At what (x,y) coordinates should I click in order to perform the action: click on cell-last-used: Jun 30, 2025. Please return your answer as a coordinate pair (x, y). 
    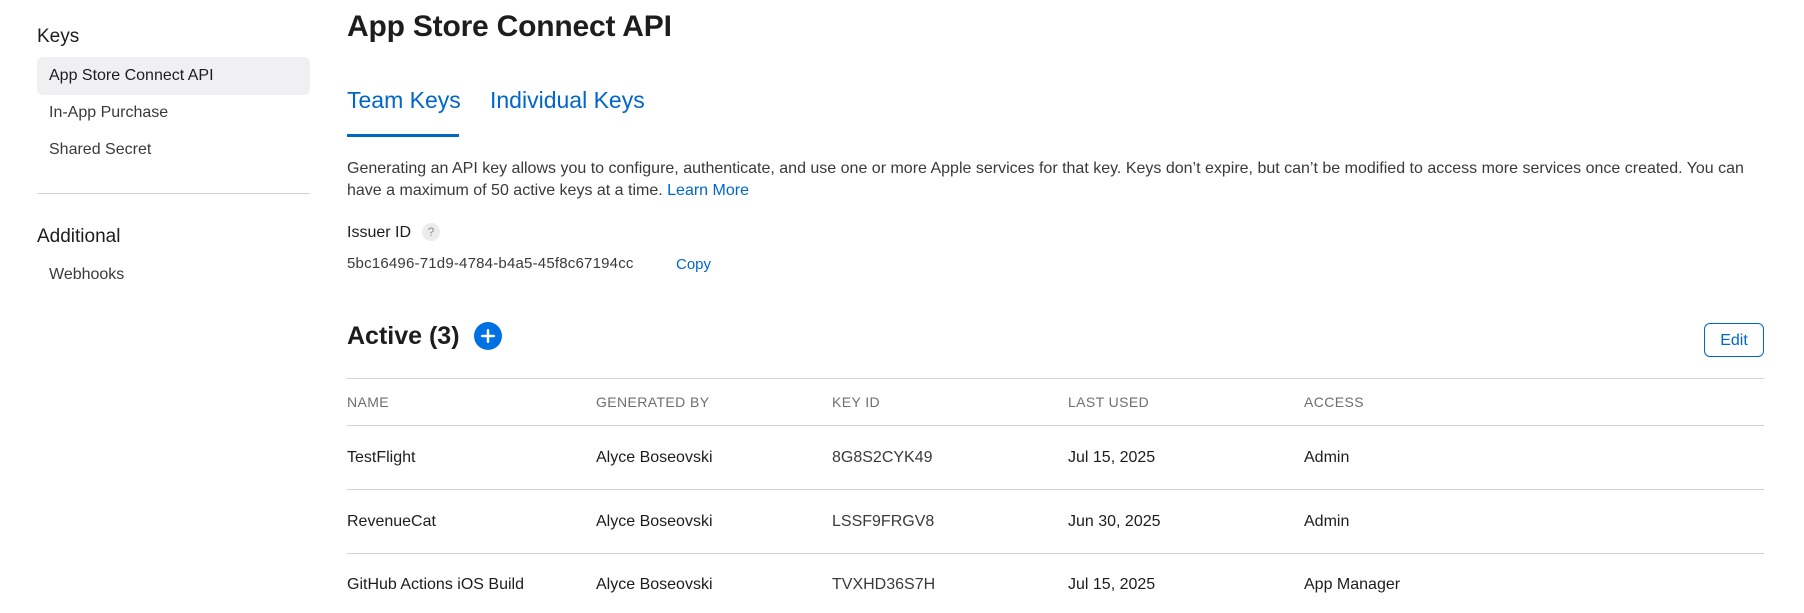
    Looking at the image, I should click on (1114, 521).